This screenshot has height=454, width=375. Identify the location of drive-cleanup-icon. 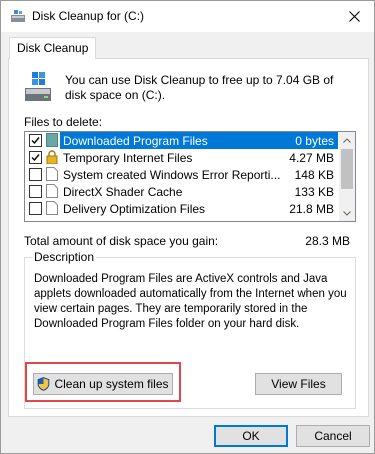
(38, 87).